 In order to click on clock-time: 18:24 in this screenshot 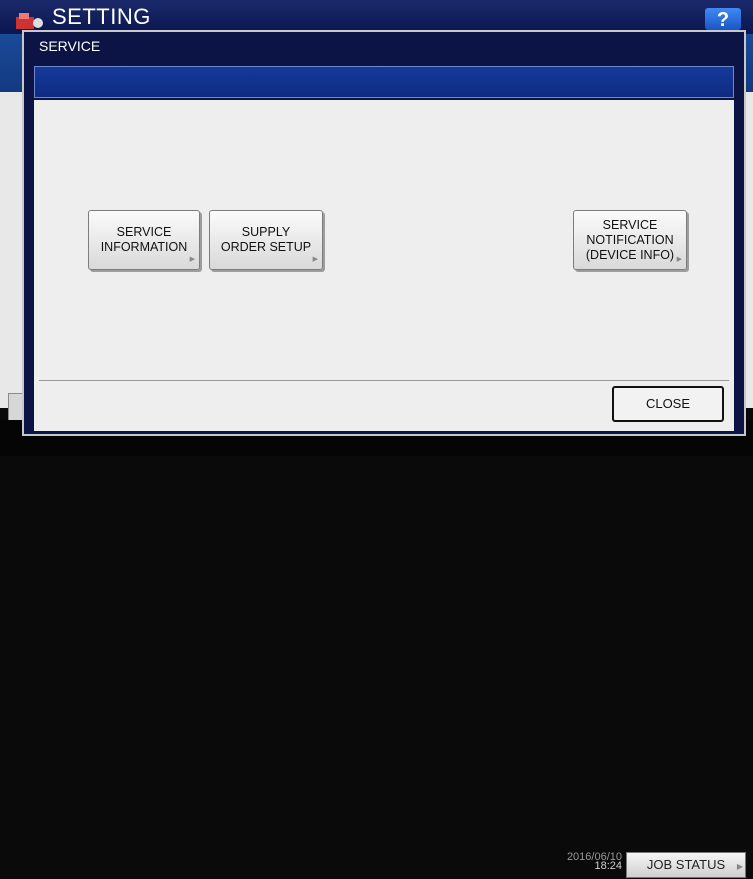, I will do `click(608, 866)`.